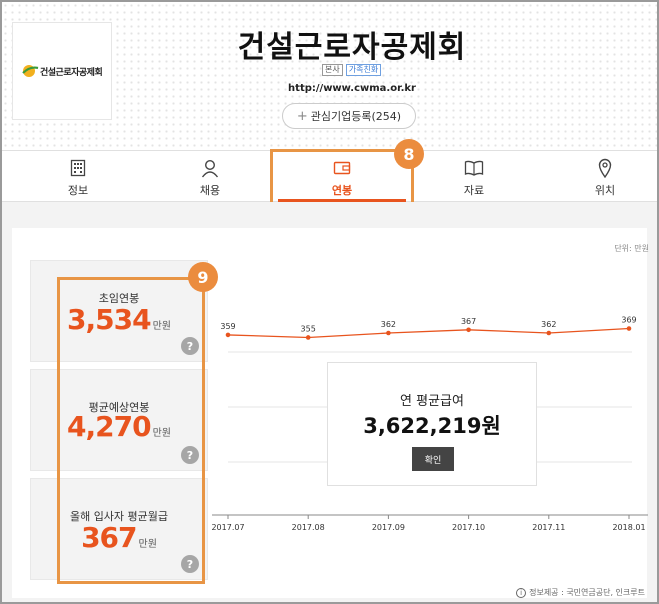 This screenshot has width=659, height=604. What do you see at coordinates (78, 190) in the screenshot?
I see `tab-info-label: 정보` at bounding box center [78, 190].